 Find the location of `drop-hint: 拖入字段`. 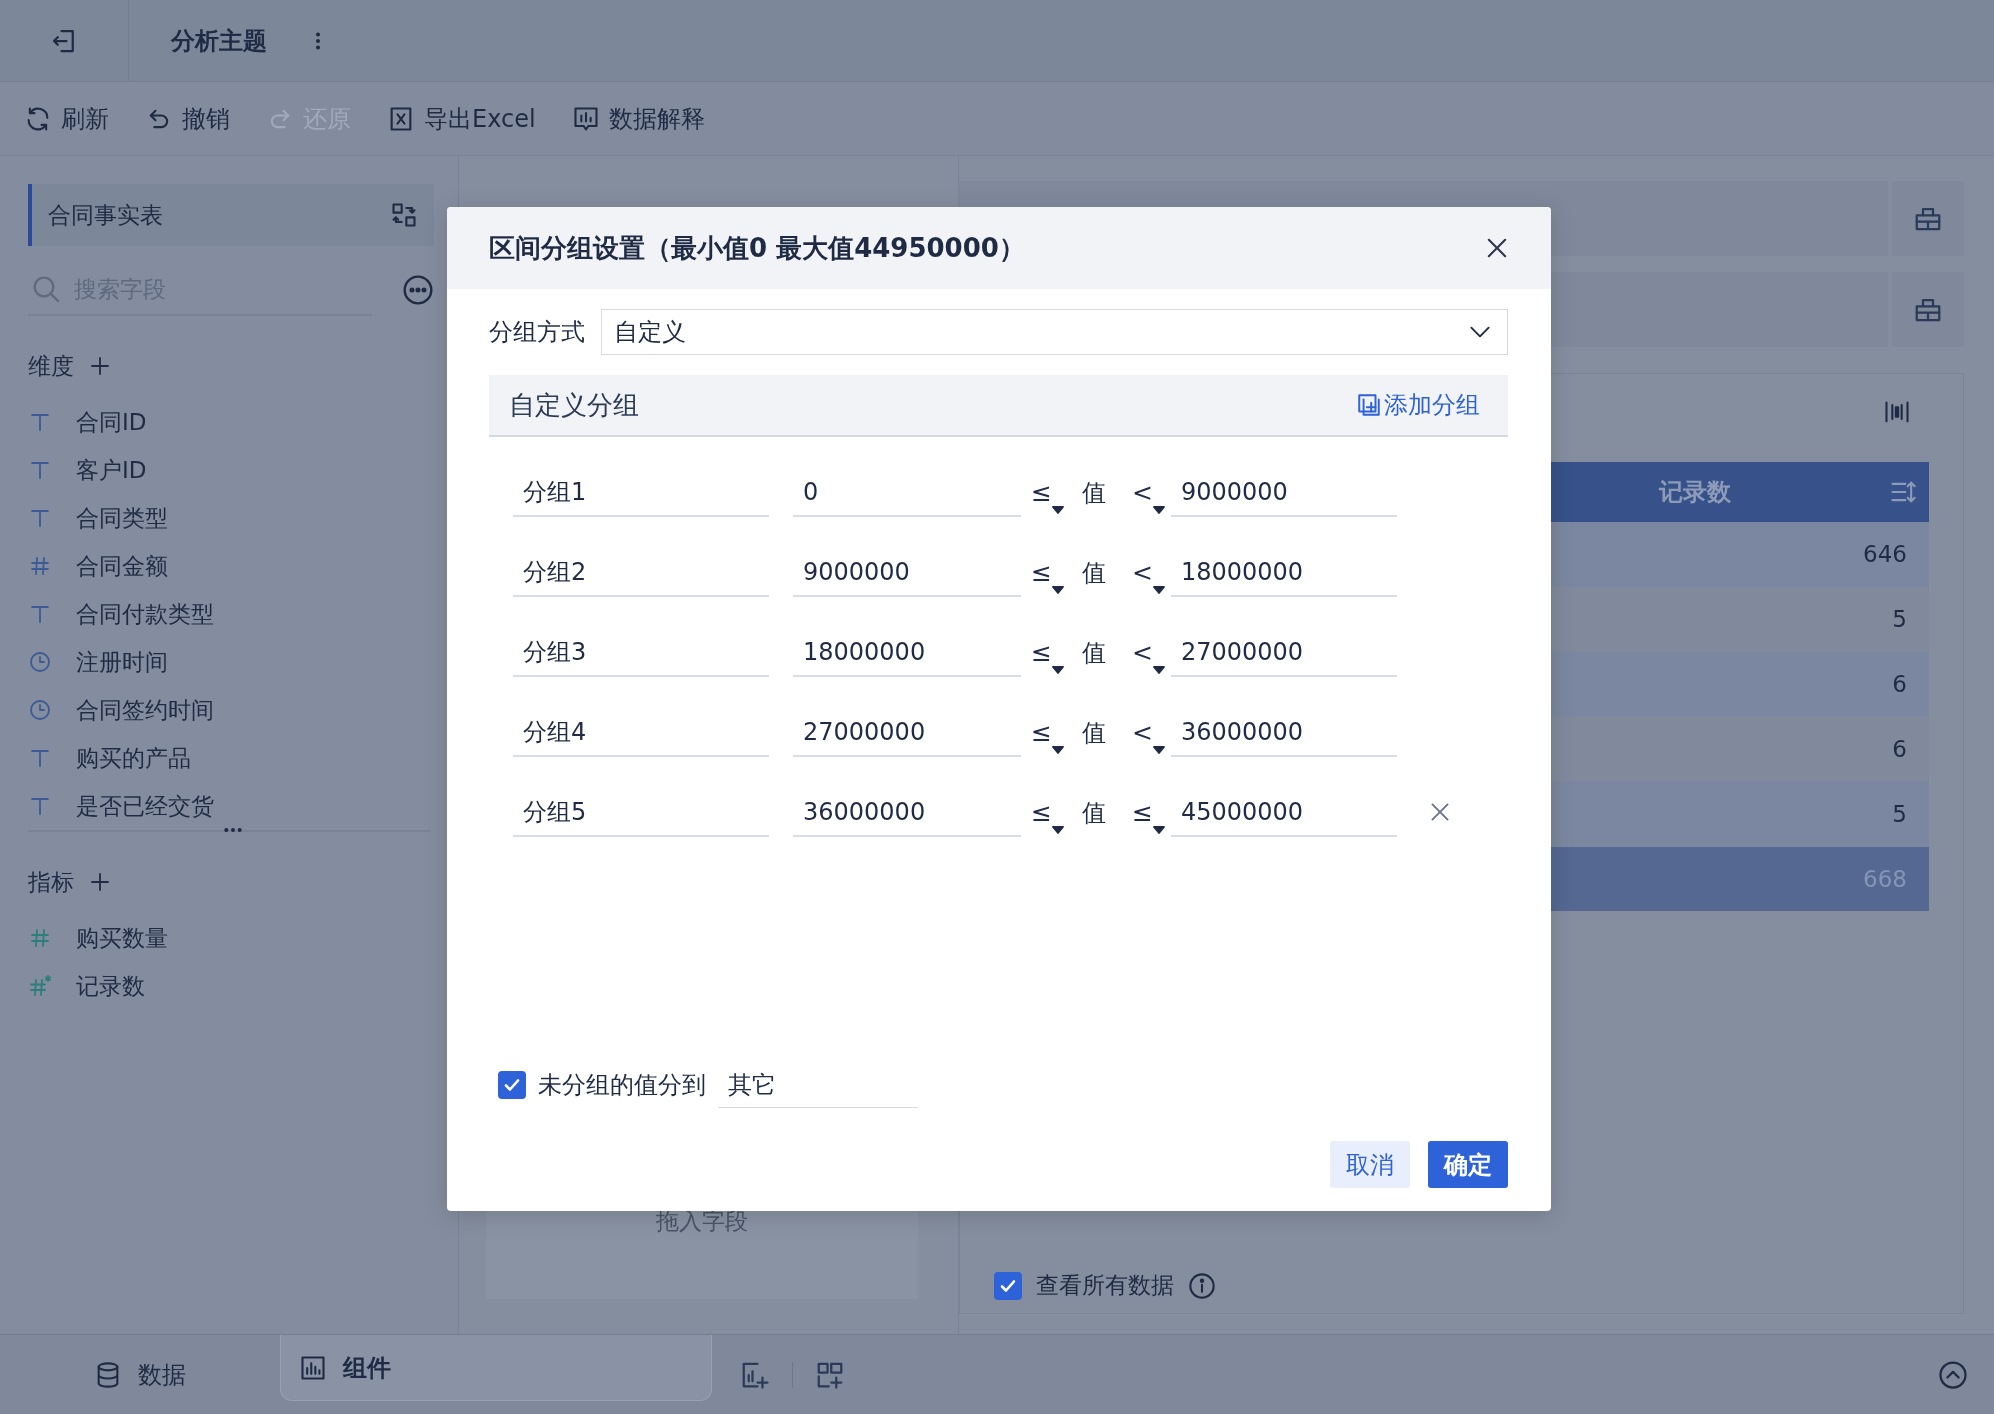

drop-hint: 拖入字段 is located at coordinates (702, 1221).